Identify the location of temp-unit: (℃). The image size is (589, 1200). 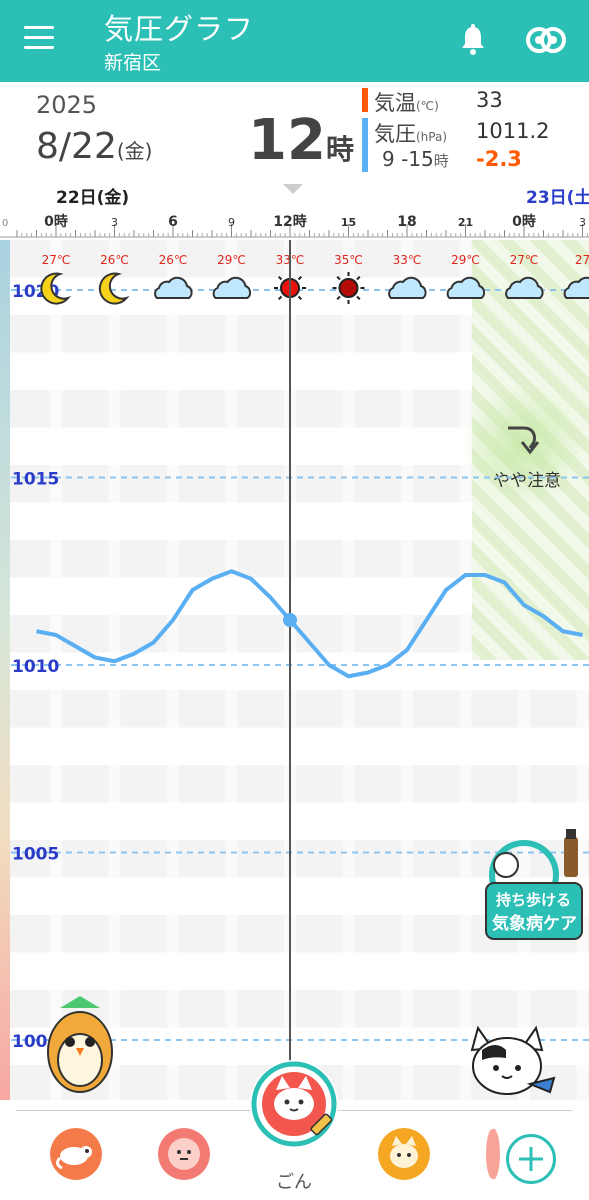
(427, 106).